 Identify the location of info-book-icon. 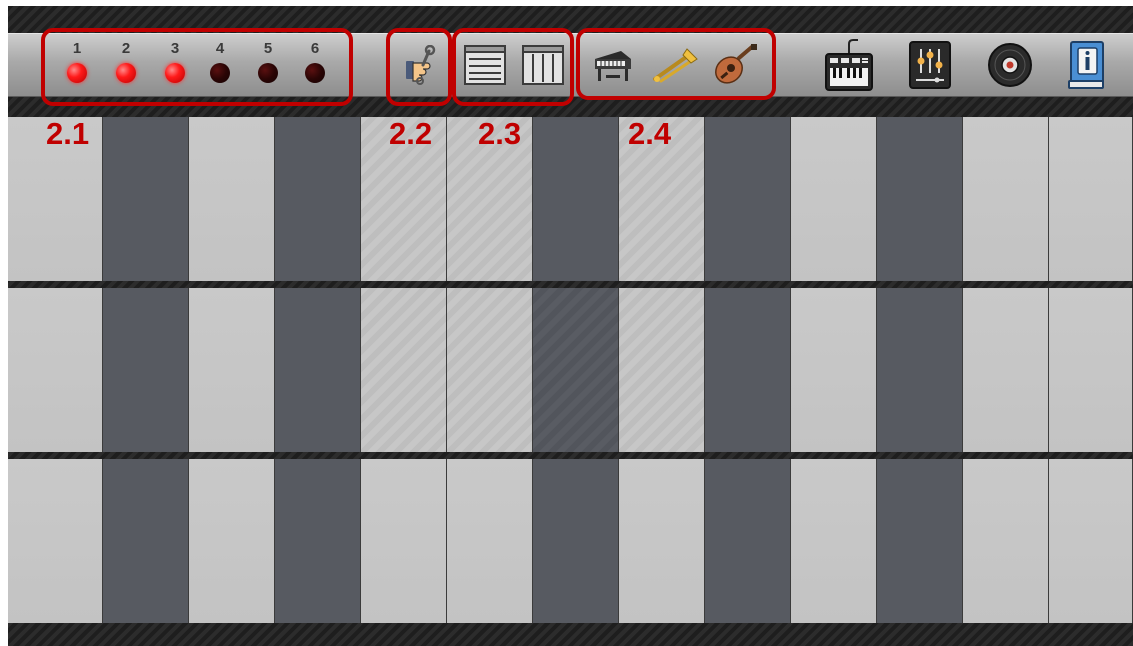
(1086, 65).